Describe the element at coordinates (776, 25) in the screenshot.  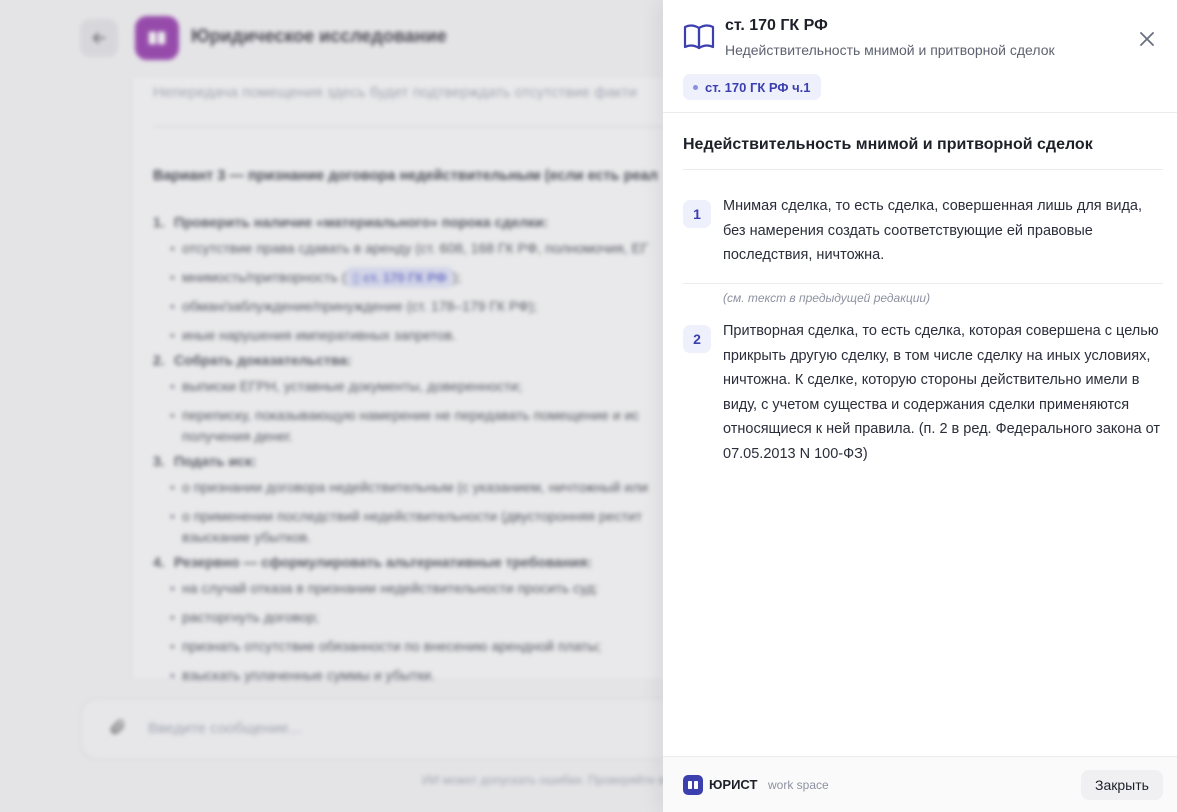
I see `panel-title: ст. 170 ГК РФ` at that location.